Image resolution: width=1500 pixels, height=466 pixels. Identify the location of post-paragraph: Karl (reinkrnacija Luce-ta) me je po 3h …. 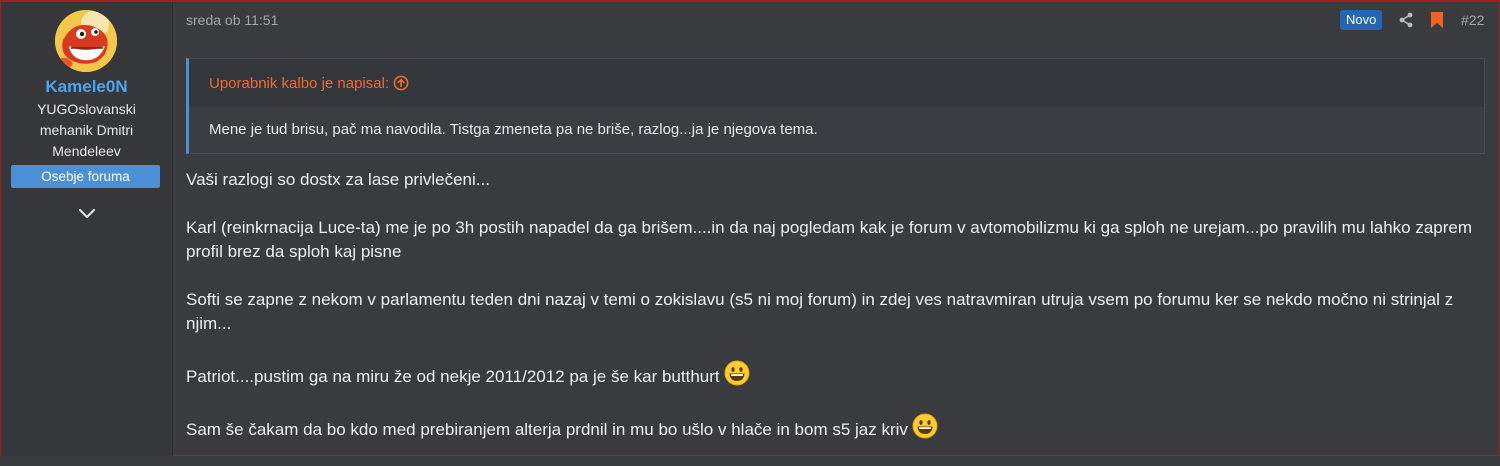
(836, 240).